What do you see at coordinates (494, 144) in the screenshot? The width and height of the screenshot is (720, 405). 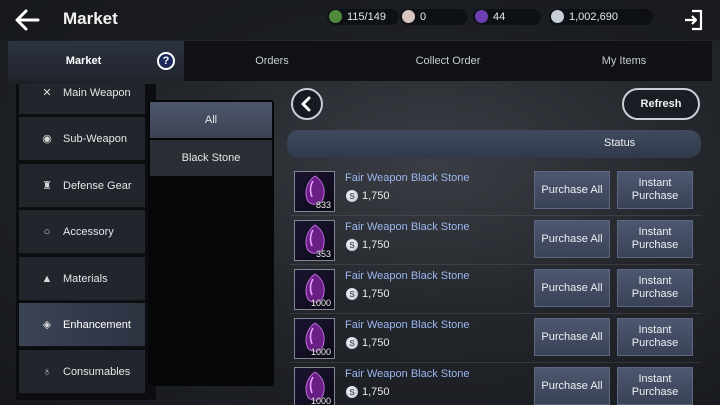 I see `status-header: Status` at bounding box center [494, 144].